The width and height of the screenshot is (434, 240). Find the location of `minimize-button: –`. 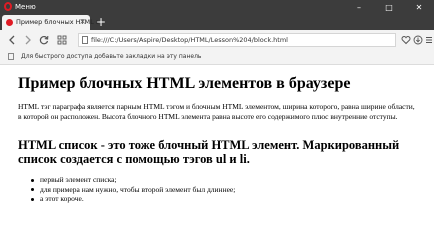

minimize-button: – is located at coordinates (359, 7).